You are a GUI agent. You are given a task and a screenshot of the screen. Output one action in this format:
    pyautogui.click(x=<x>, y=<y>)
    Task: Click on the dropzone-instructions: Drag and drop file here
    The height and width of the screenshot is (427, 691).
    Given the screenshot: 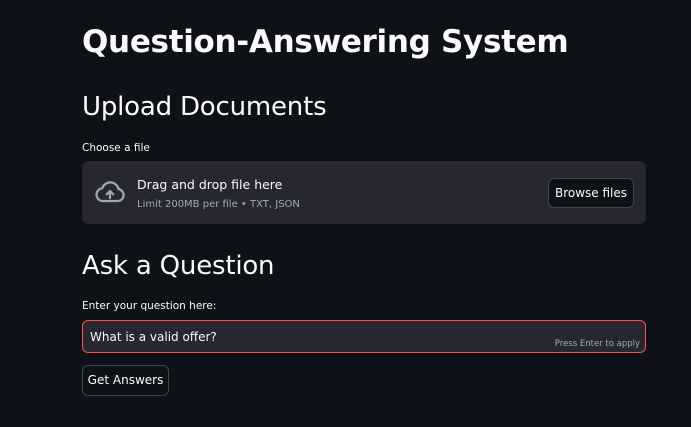 What is the action you would take?
    pyautogui.click(x=210, y=184)
    